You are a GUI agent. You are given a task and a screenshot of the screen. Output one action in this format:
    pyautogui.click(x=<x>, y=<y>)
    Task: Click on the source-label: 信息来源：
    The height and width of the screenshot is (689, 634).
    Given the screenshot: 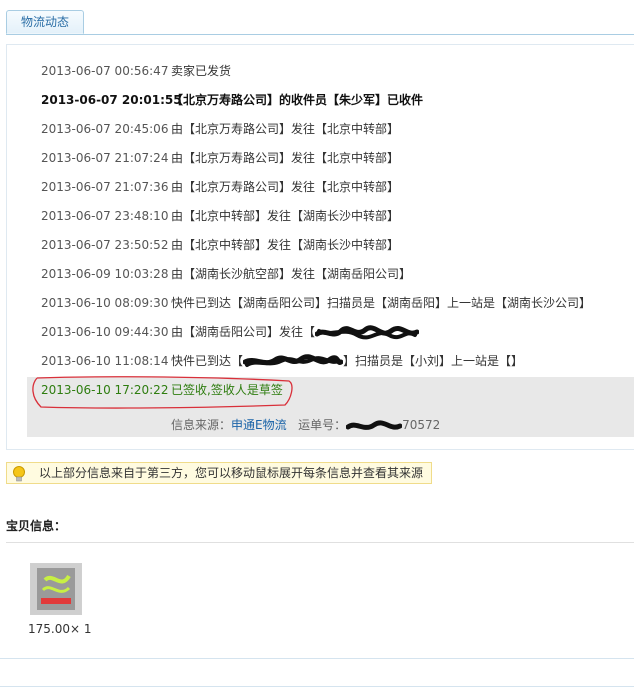 What is the action you would take?
    pyautogui.click(x=201, y=425)
    